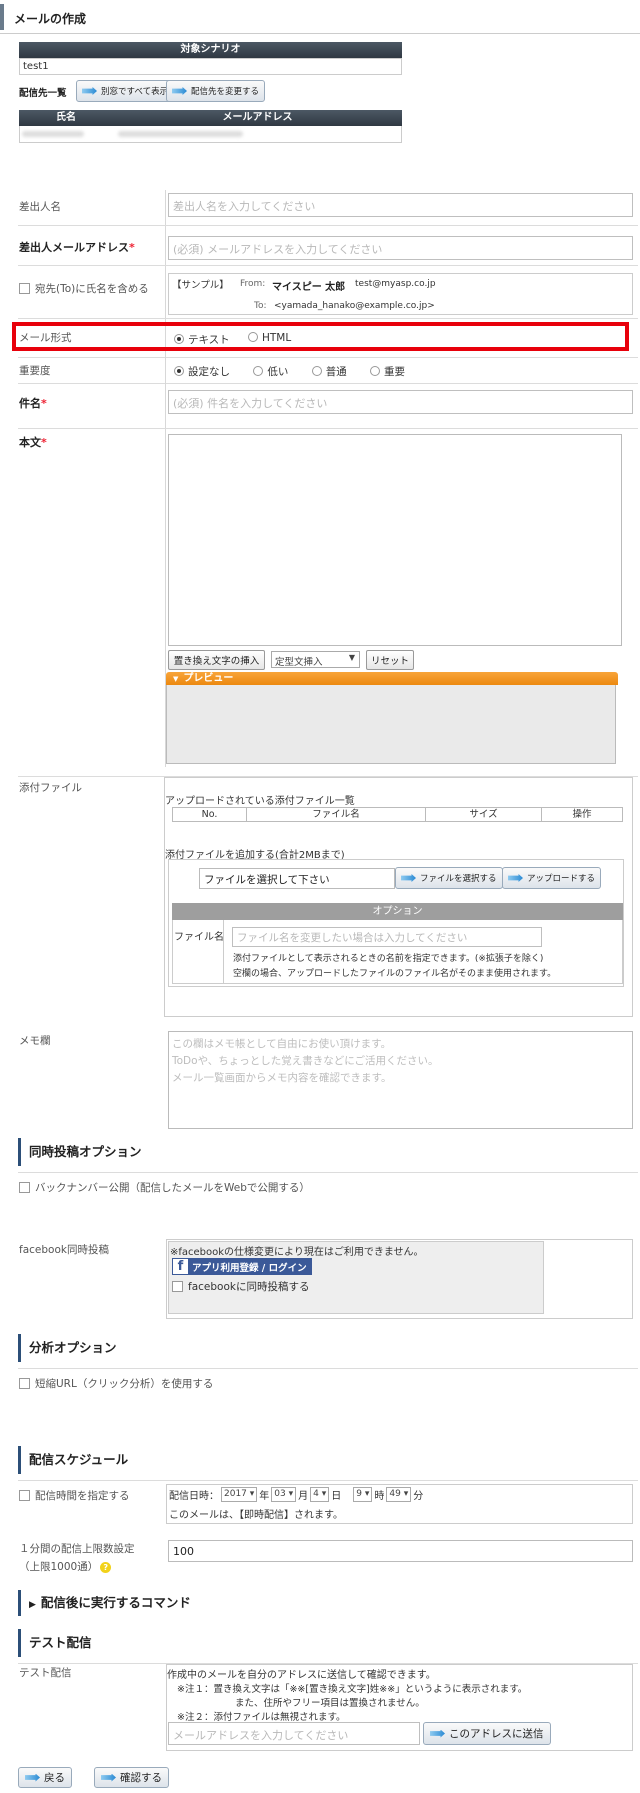 The width and height of the screenshot is (640, 1793). Describe the element at coordinates (67, 1348) in the screenshot. I see `analysis-section-title: 分析オプション` at that location.